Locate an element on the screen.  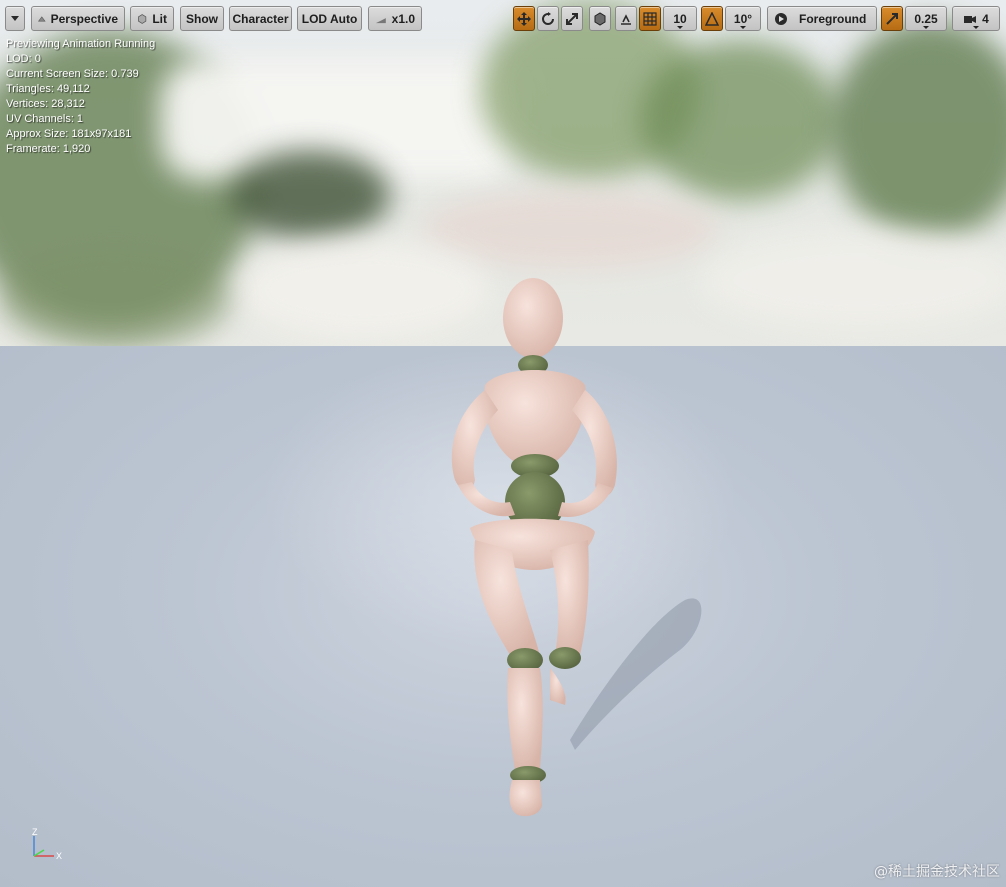
rotate-mode-button is located at coordinates (548, 18).